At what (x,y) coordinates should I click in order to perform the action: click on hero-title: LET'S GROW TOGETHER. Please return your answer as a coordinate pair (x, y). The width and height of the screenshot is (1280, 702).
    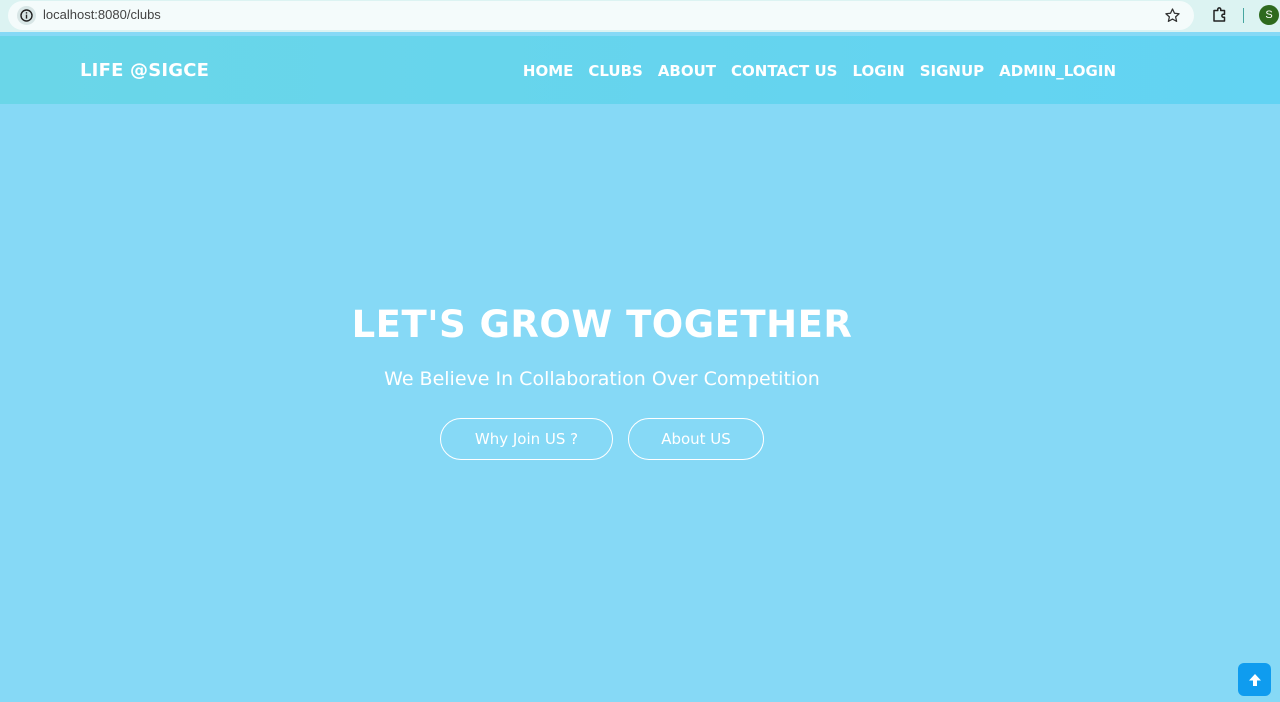
    Looking at the image, I should click on (602, 324).